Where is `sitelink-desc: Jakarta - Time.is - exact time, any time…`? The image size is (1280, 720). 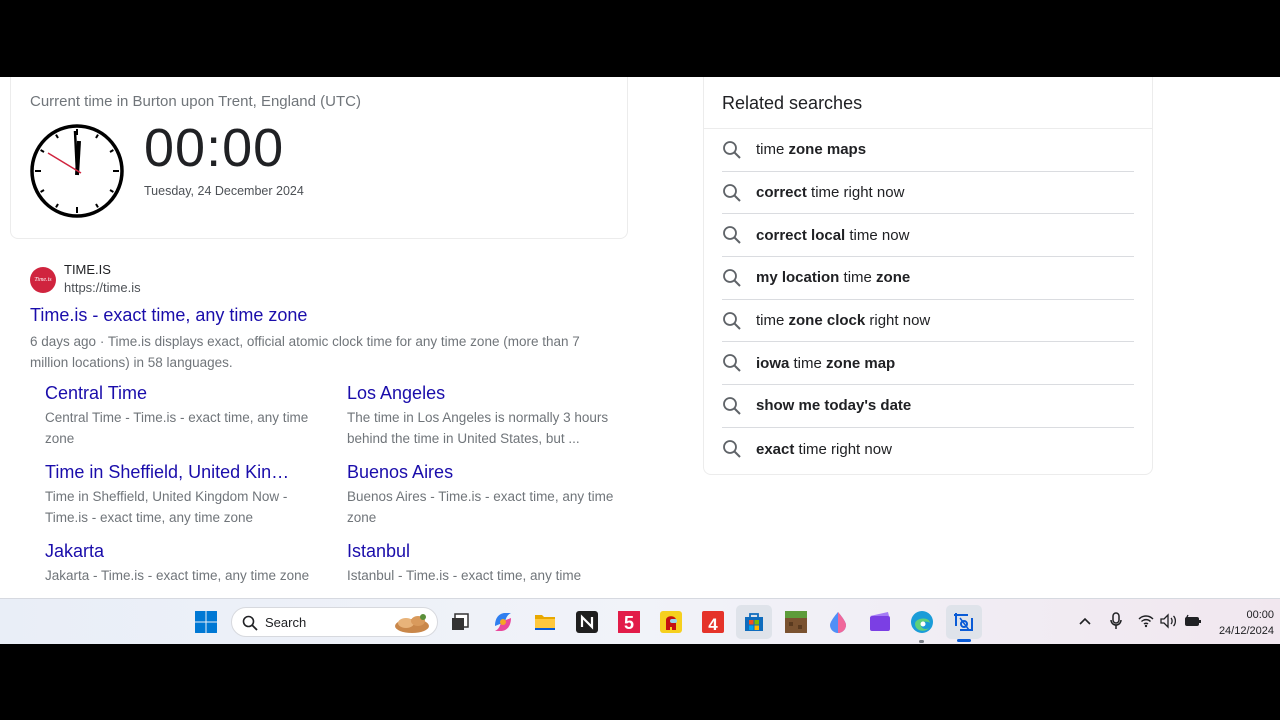
sitelink-desc: Jakarta - Time.is - exact time, any time… is located at coordinates (177, 575).